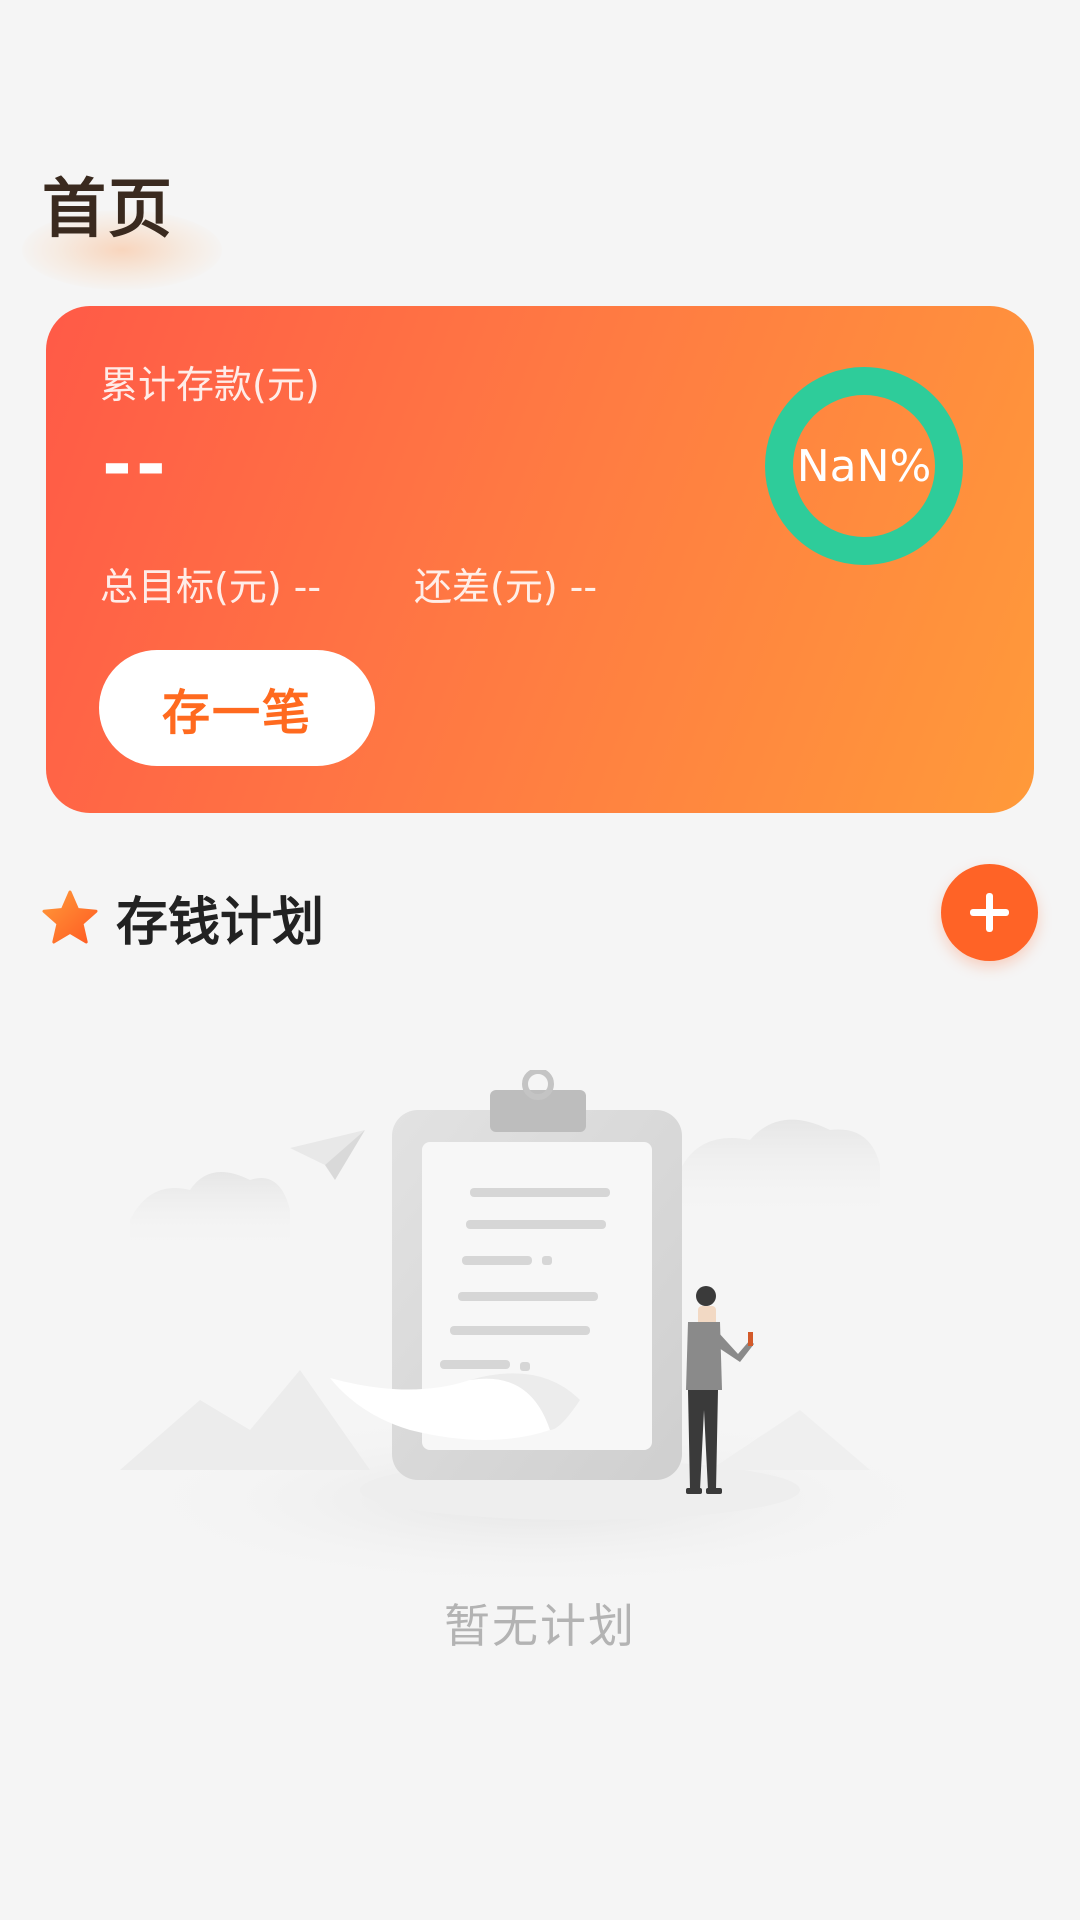  Describe the element at coordinates (540, 1626) in the screenshot. I see `empty-state-text: 暂无计划` at that location.